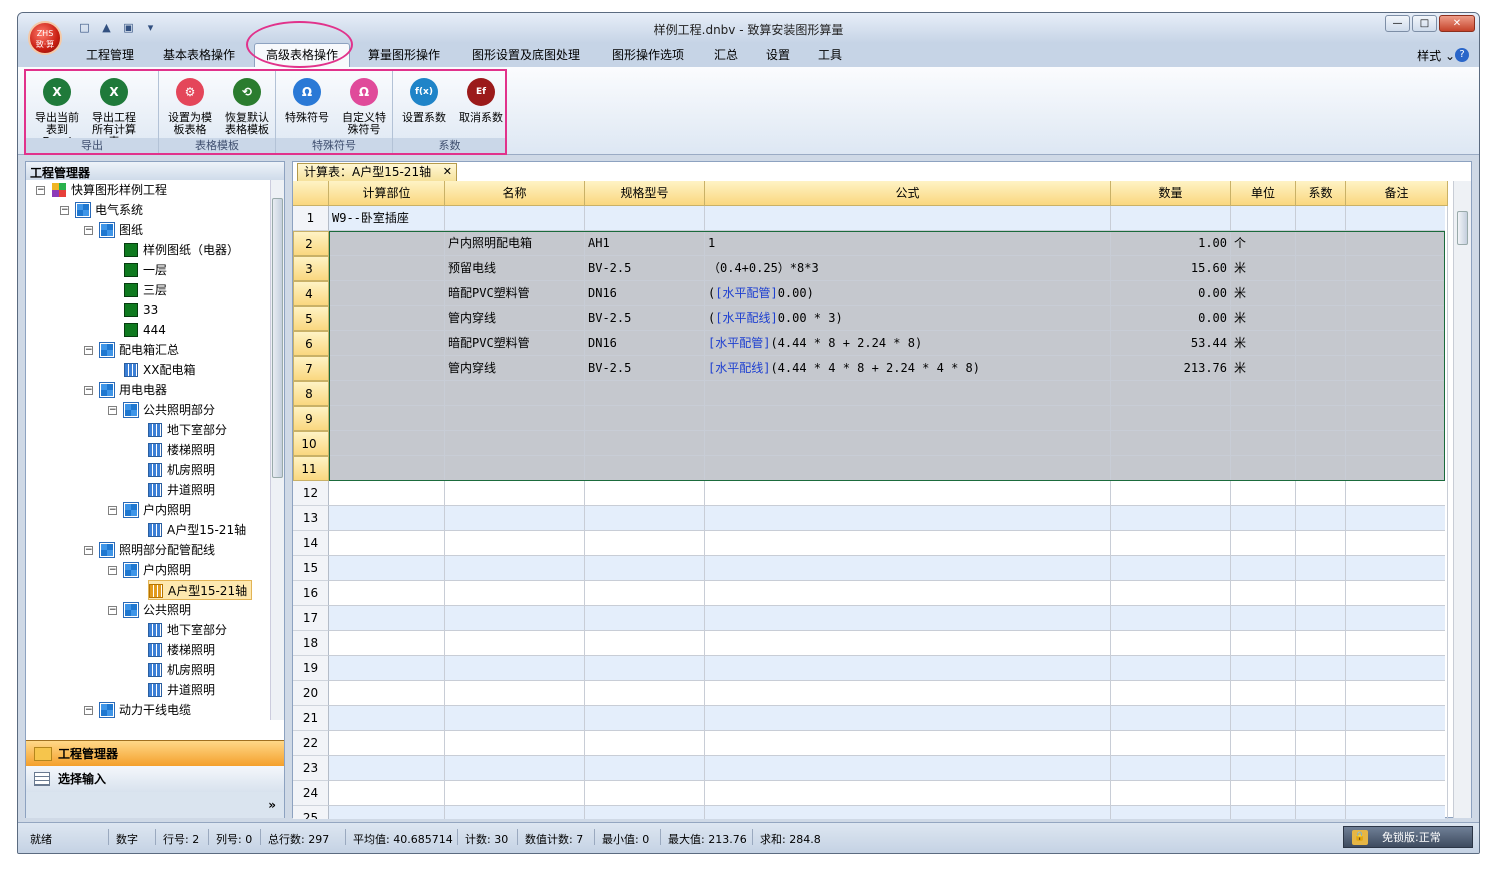 The image size is (1496, 873). Describe the element at coordinates (515, 318) in the screenshot. I see `table-cell: 管内穿线` at that location.